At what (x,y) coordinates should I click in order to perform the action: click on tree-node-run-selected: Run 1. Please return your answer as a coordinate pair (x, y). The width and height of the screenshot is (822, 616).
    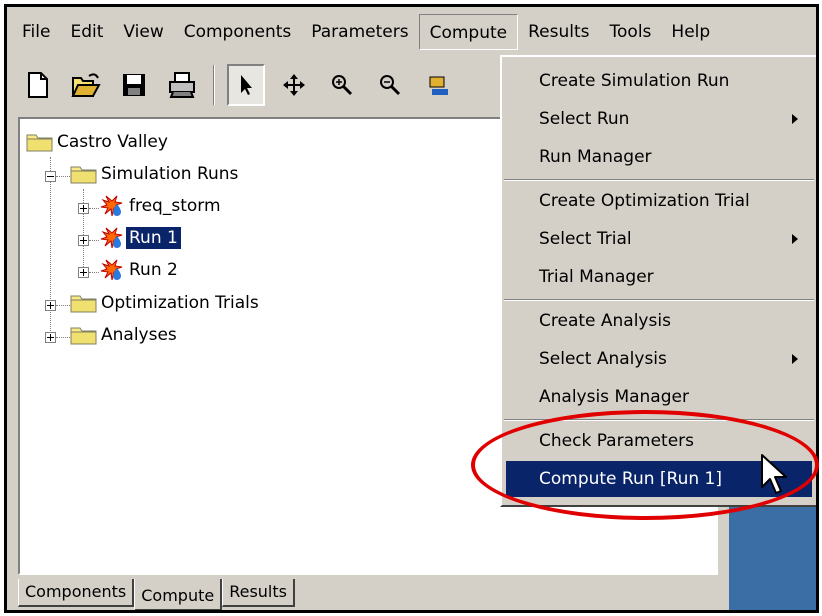
    Looking at the image, I should click on (141, 238).